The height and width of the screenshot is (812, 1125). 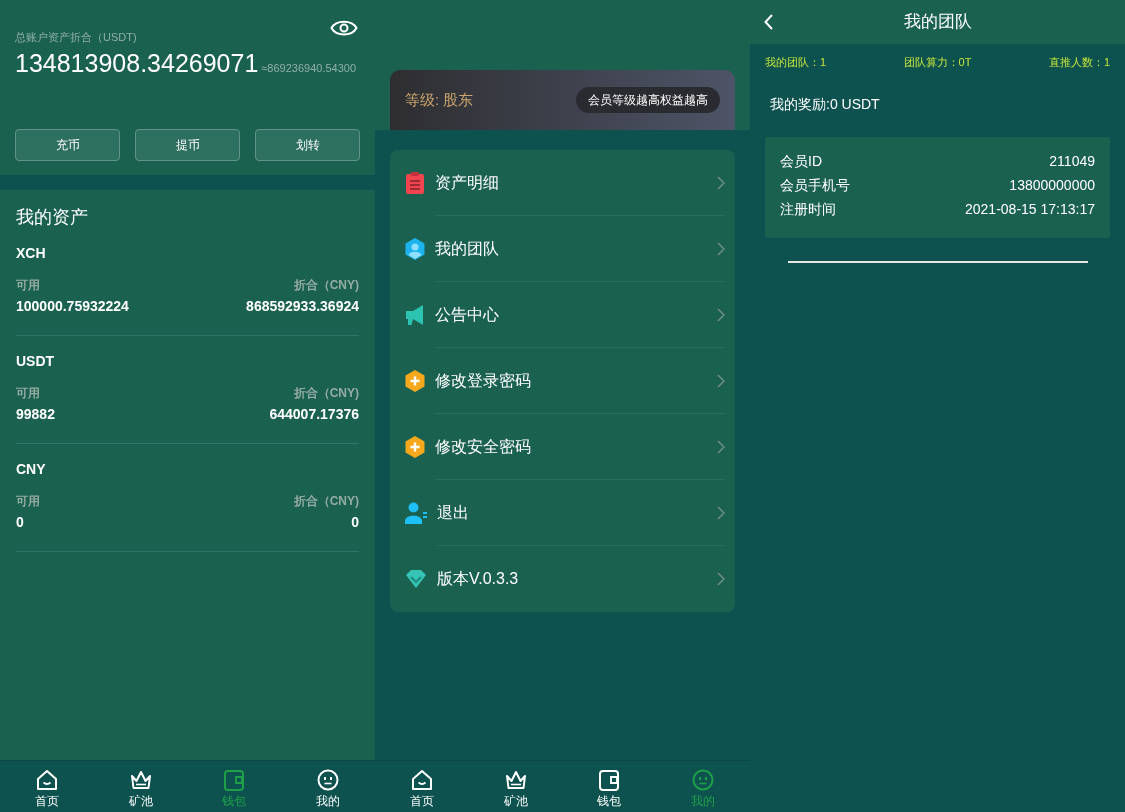 I want to click on info-value: 211049, so click(x=1072, y=161).